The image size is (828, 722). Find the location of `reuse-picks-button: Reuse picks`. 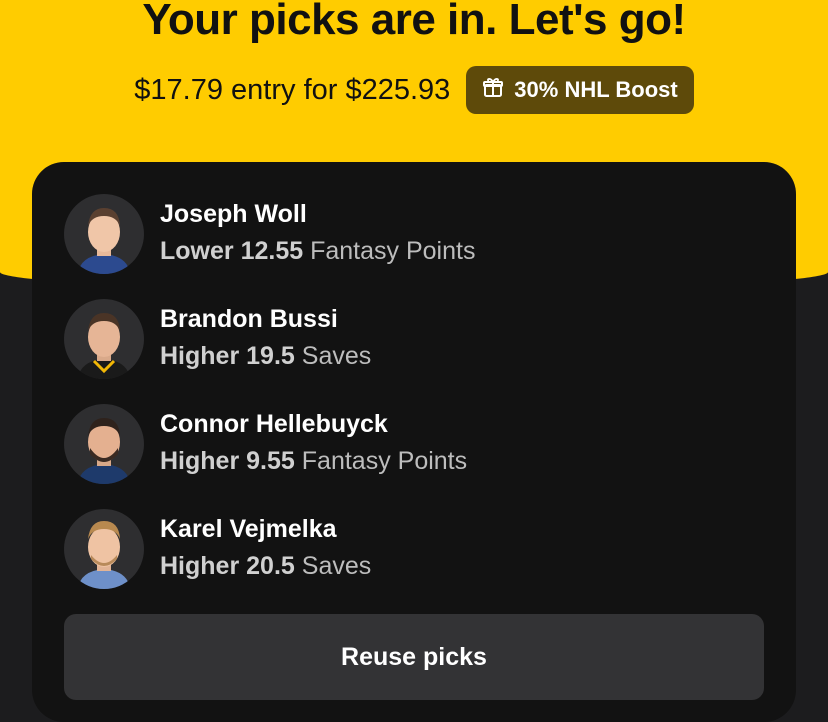

reuse-picks-button: Reuse picks is located at coordinates (414, 657).